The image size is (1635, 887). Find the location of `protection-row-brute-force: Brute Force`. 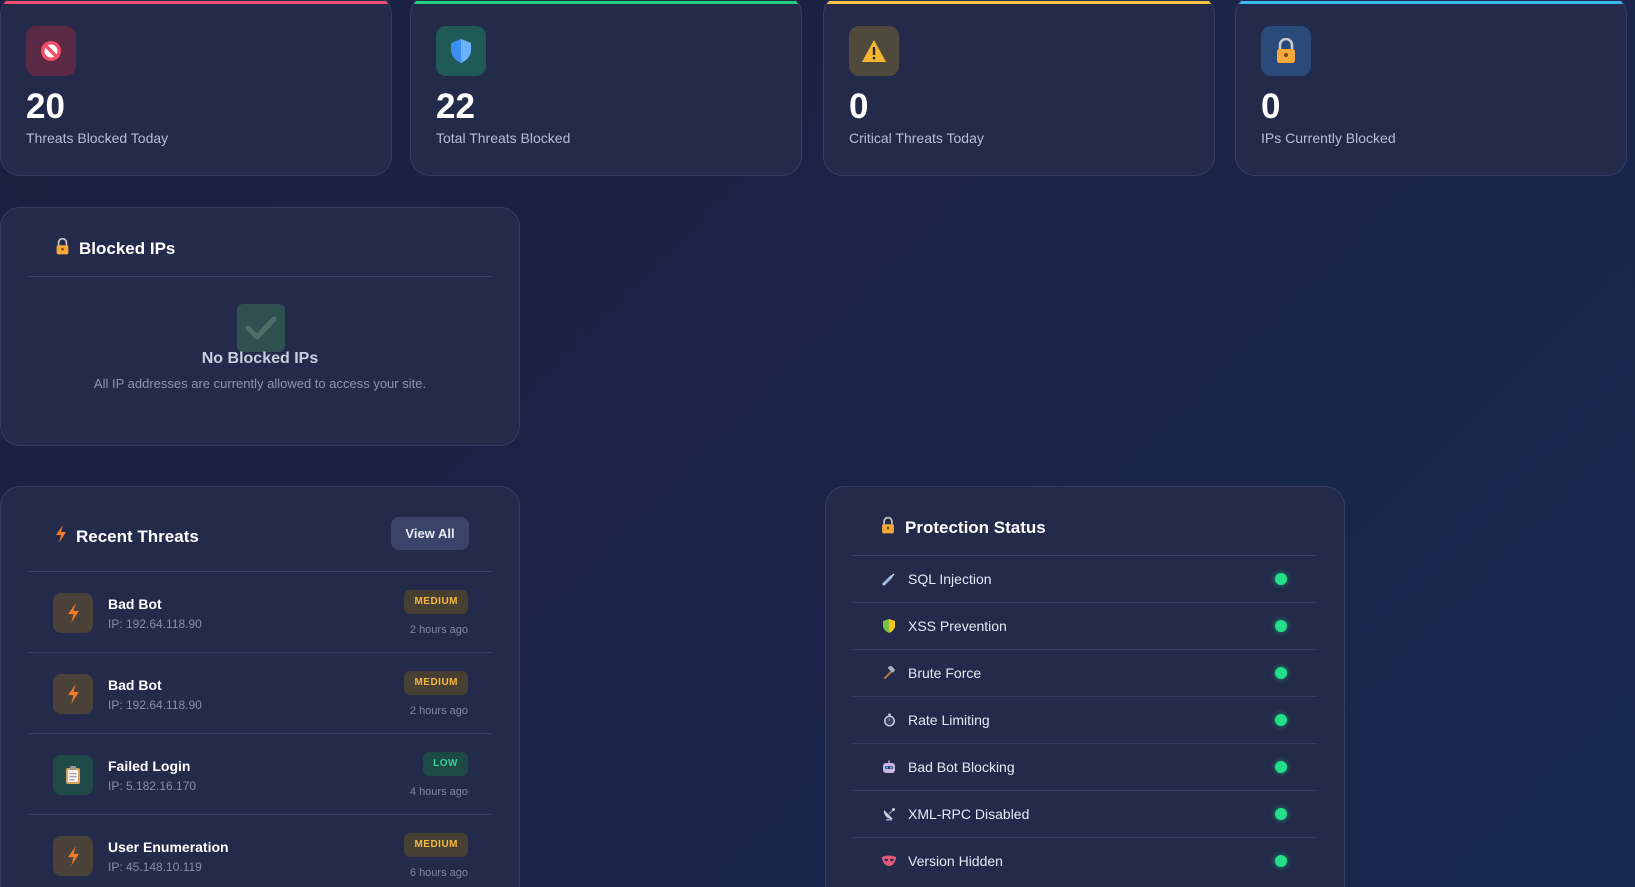

protection-row-brute-force: Brute Force is located at coordinates (1085, 673).